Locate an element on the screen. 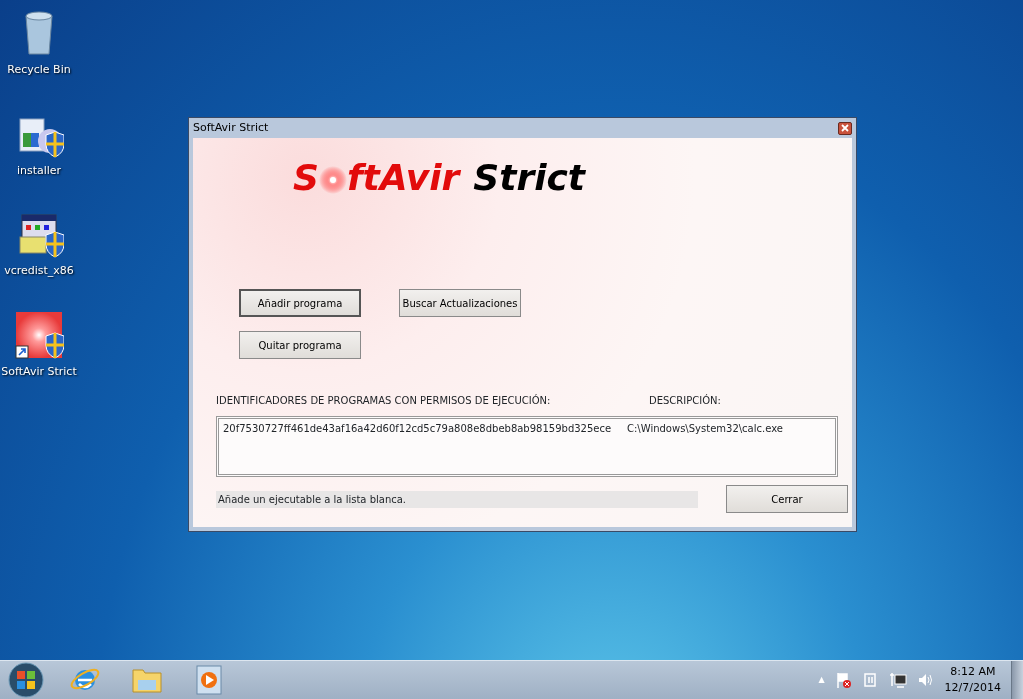 This screenshot has height=699, width=1023. power-plug-icon is located at coordinates (870, 680).